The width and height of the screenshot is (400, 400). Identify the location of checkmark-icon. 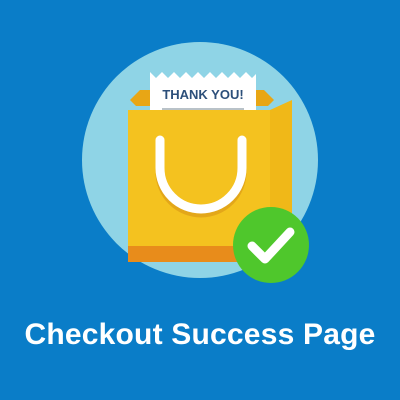
(271, 245).